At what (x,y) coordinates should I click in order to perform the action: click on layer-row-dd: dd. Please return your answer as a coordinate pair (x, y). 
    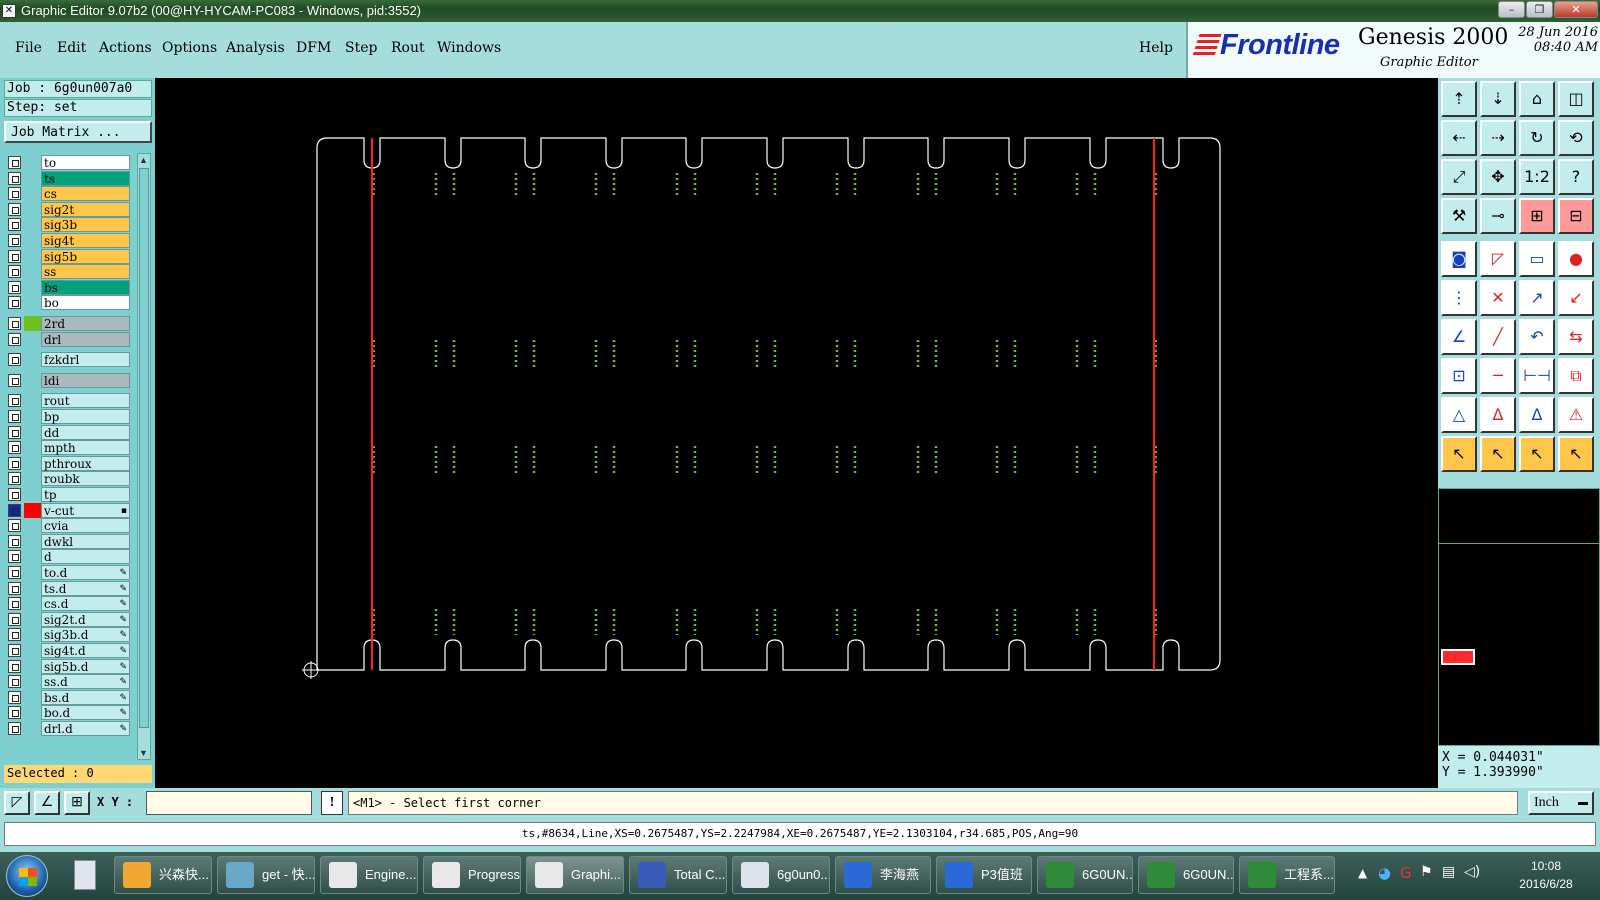
    Looking at the image, I should click on (69, 432).